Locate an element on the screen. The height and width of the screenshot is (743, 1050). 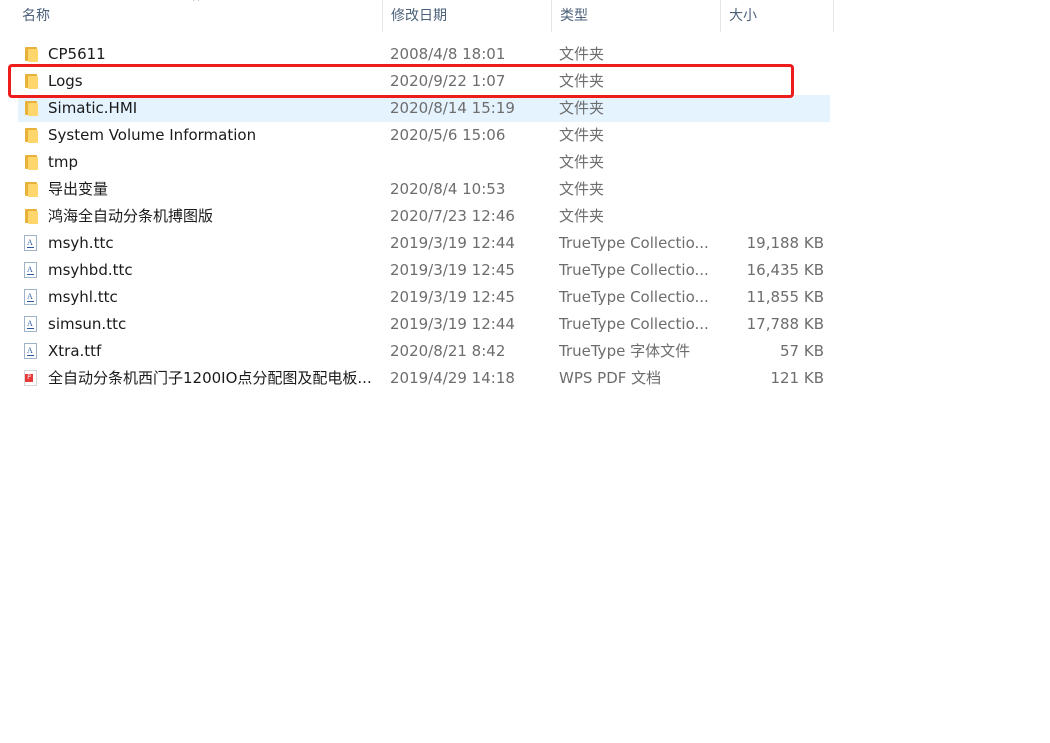
file-name: msyhl.ttc is located at coordinates (83, 297).